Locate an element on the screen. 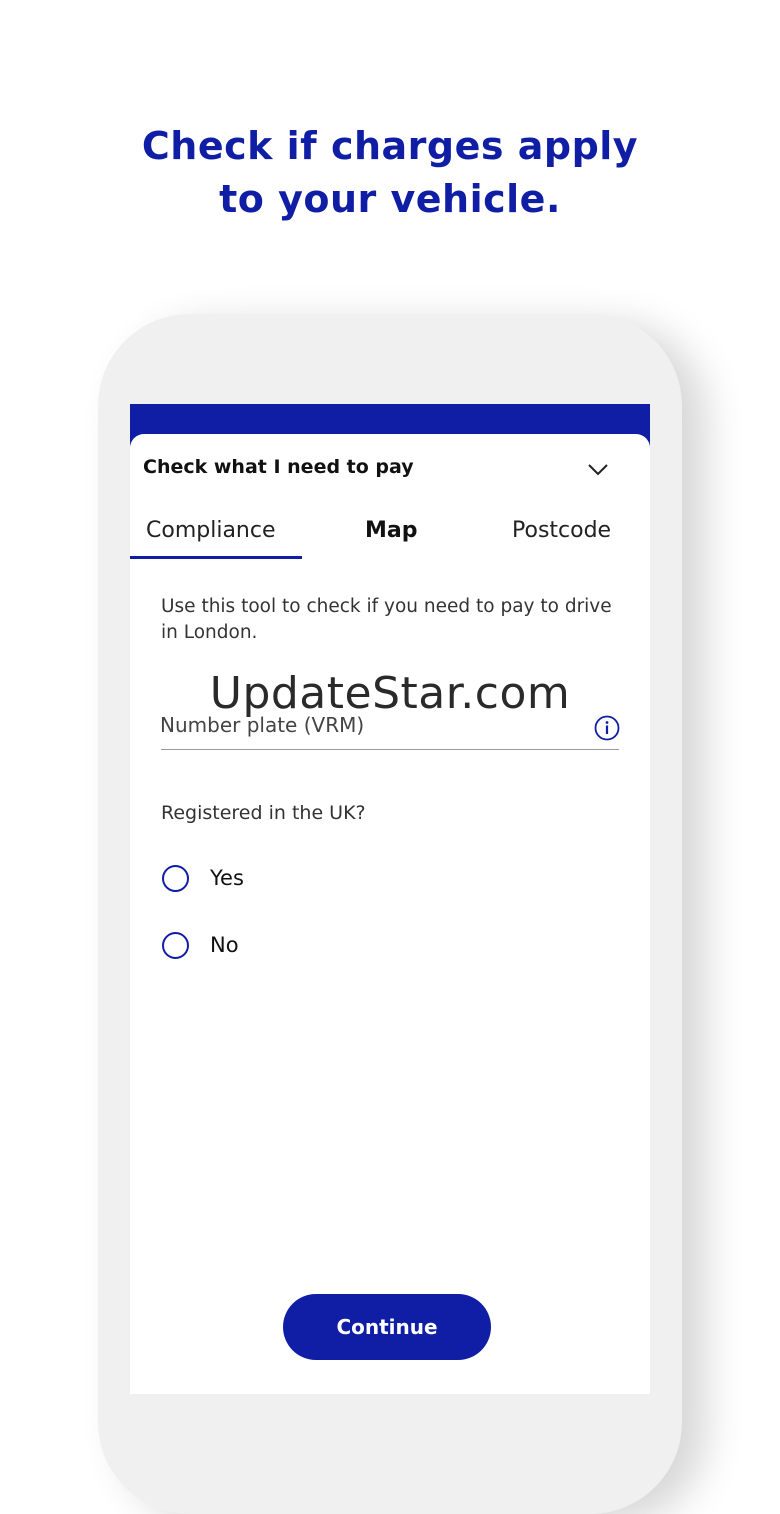  vrm-input-underline is located at coordinates (390, 749).